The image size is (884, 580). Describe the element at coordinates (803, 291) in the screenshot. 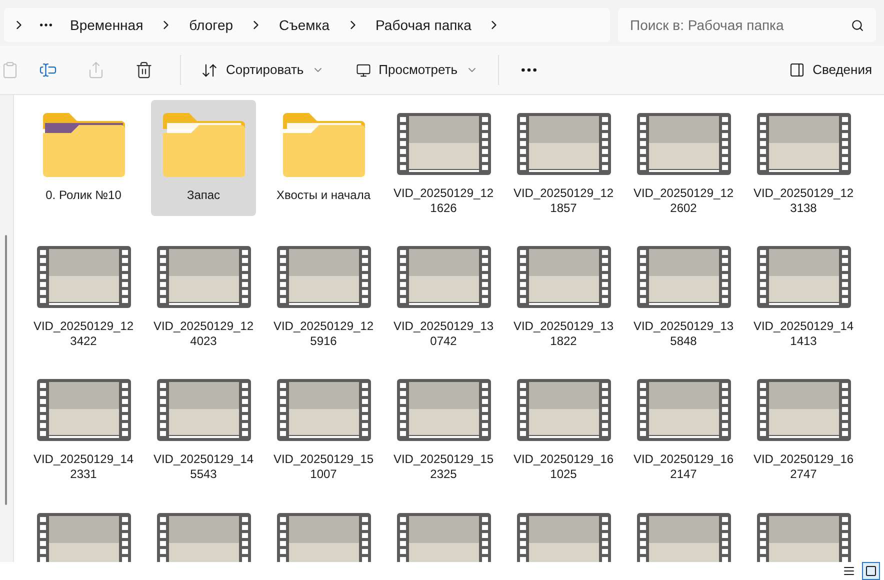

I see `file-tile: VID_20250129_141413` at that location.